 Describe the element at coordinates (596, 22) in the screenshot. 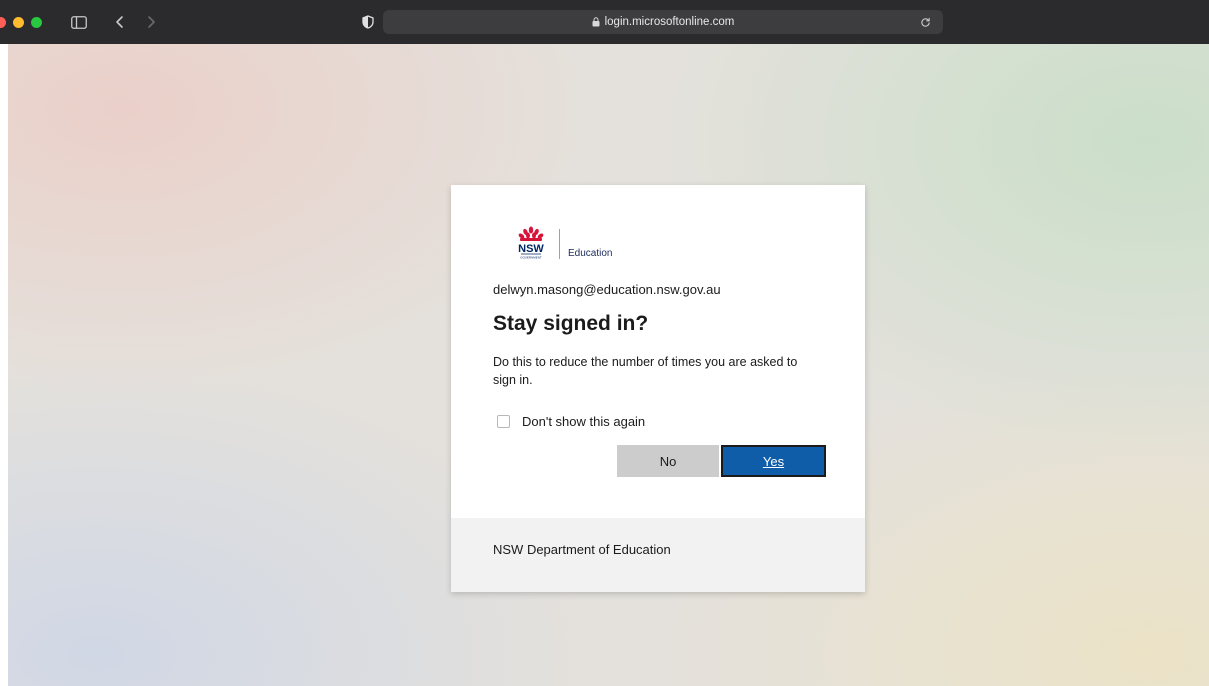

I see `lock-icon` at that location.